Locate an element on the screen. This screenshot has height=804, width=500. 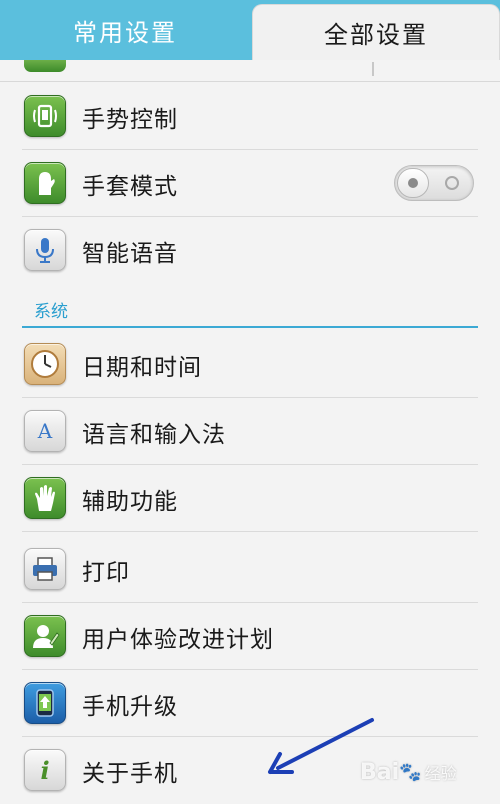
section-divider is located at coordinates (250, 327).